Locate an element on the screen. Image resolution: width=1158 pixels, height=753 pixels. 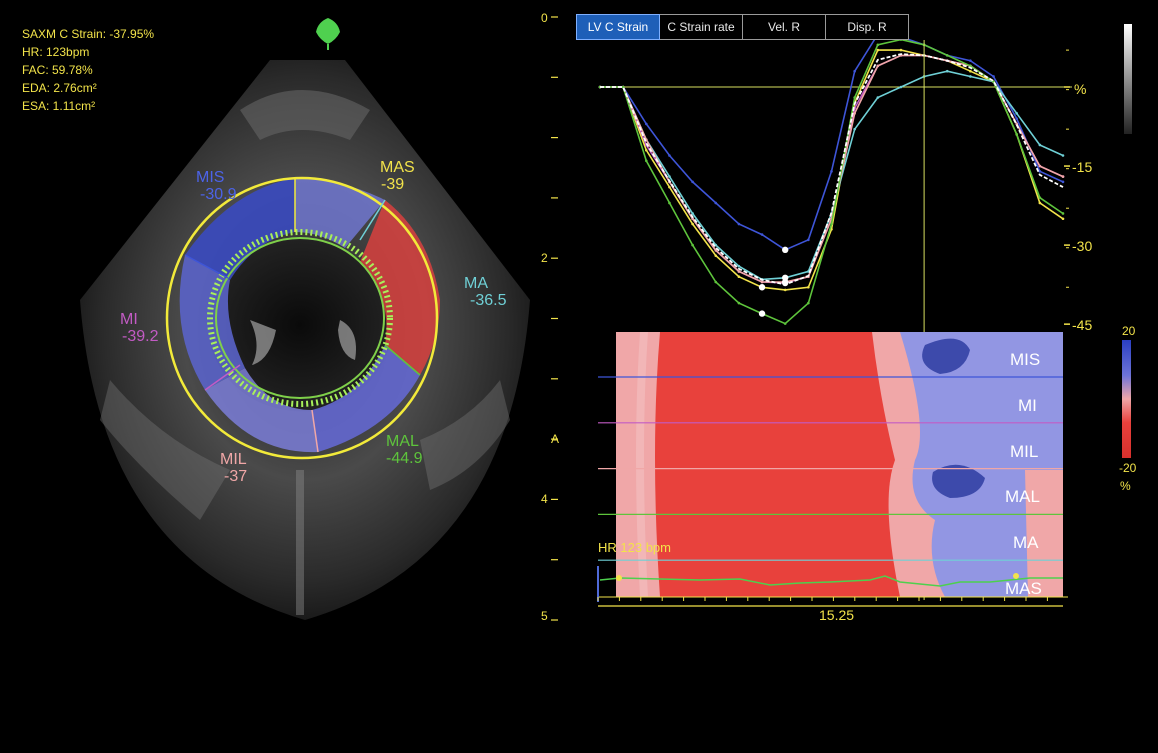
peak-marker-mas is located at coordinates (762, 287).